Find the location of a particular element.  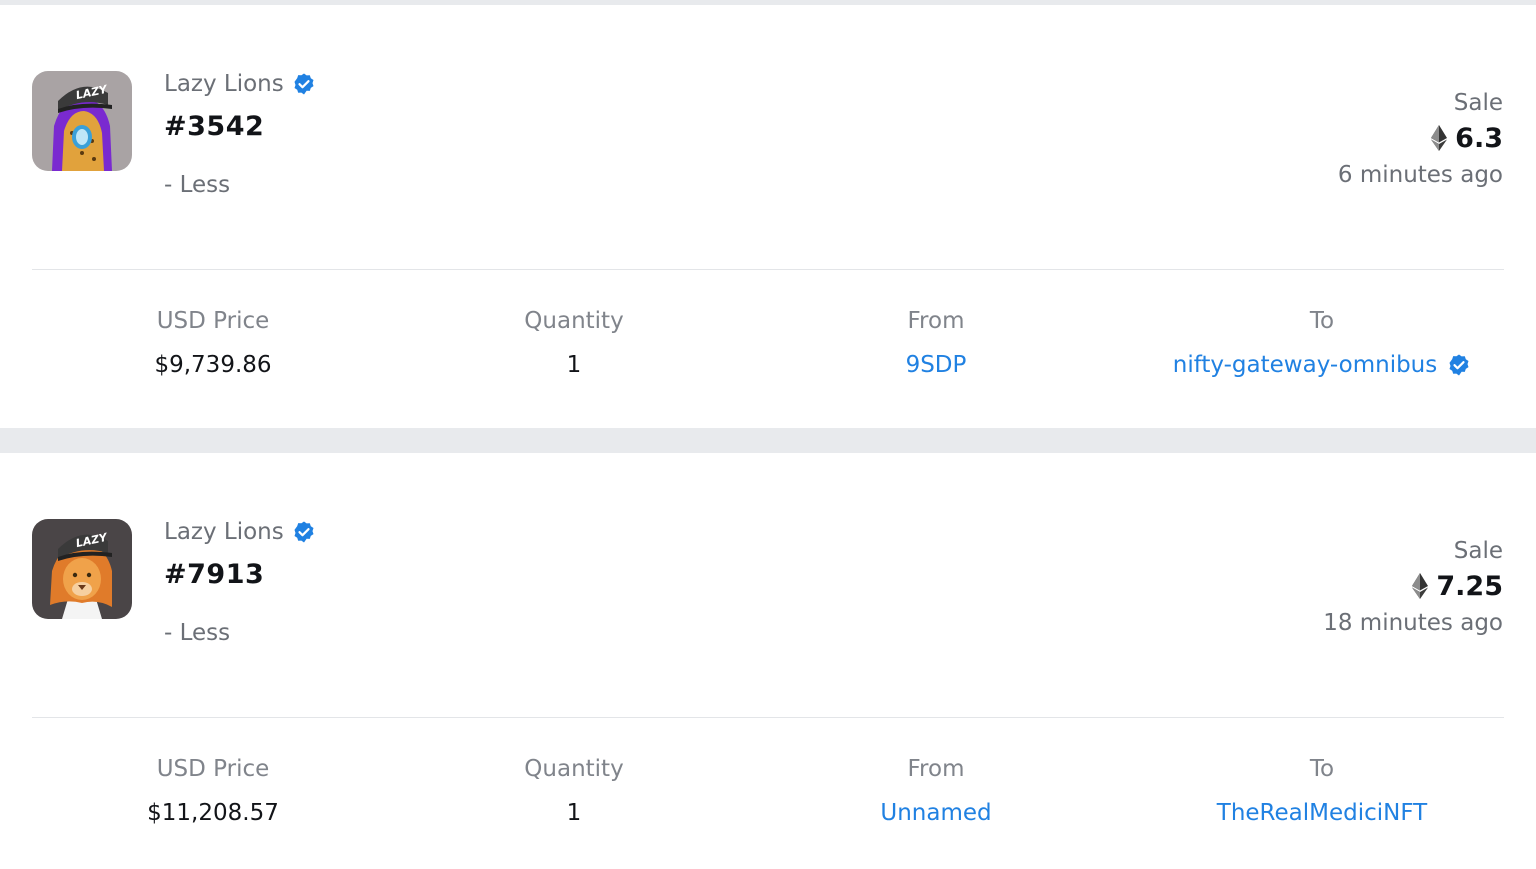

from-column: From 9SDP is located at coordinates (936, 343).